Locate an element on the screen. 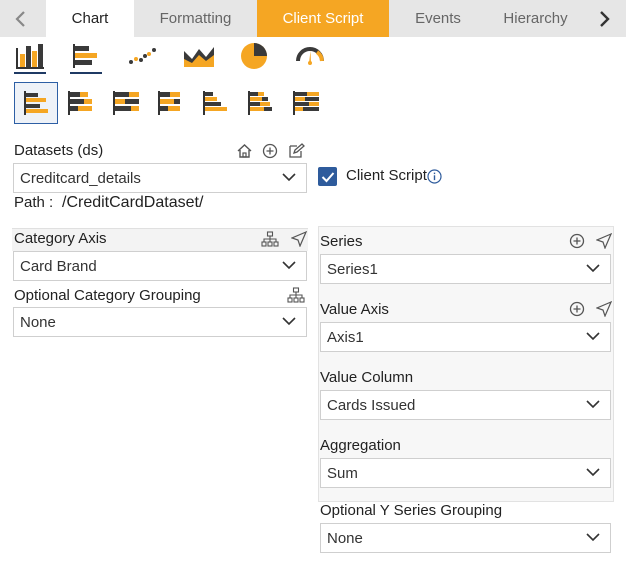 Image resolution: width=626 pixels, height=580 pixels. column-chart-icon is located at coordinates (30, 56).